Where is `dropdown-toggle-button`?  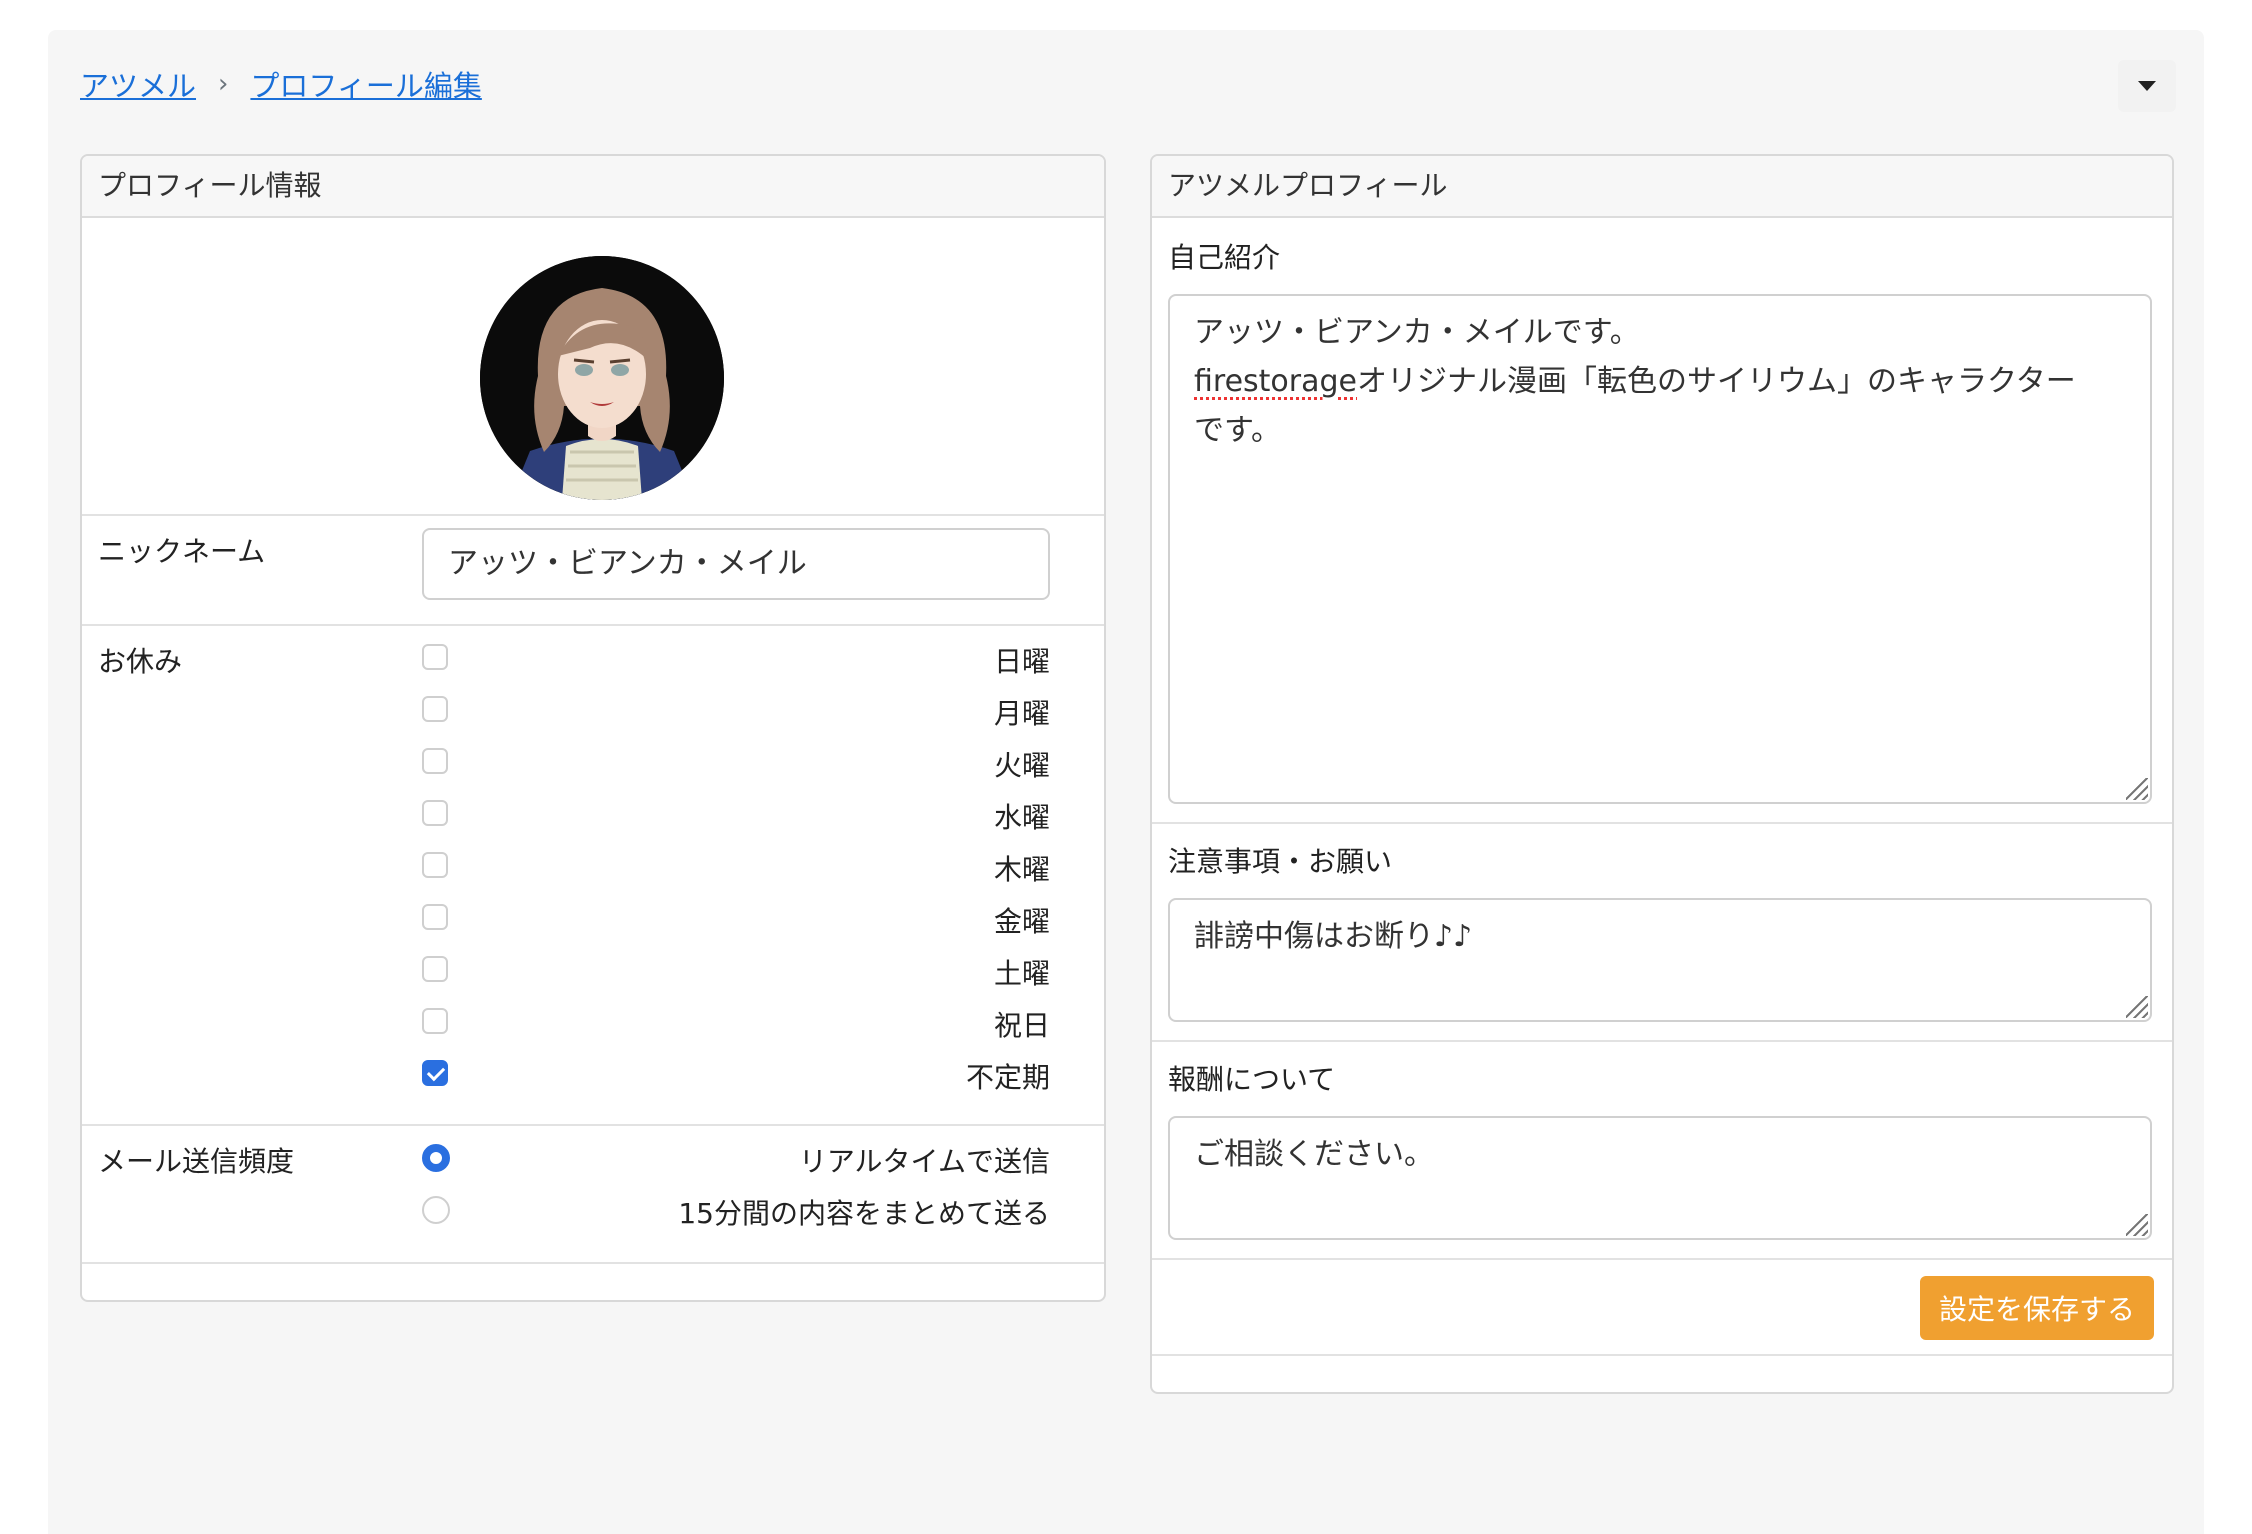
dropdown-toggle-button is located at coordinates (2147, 86).